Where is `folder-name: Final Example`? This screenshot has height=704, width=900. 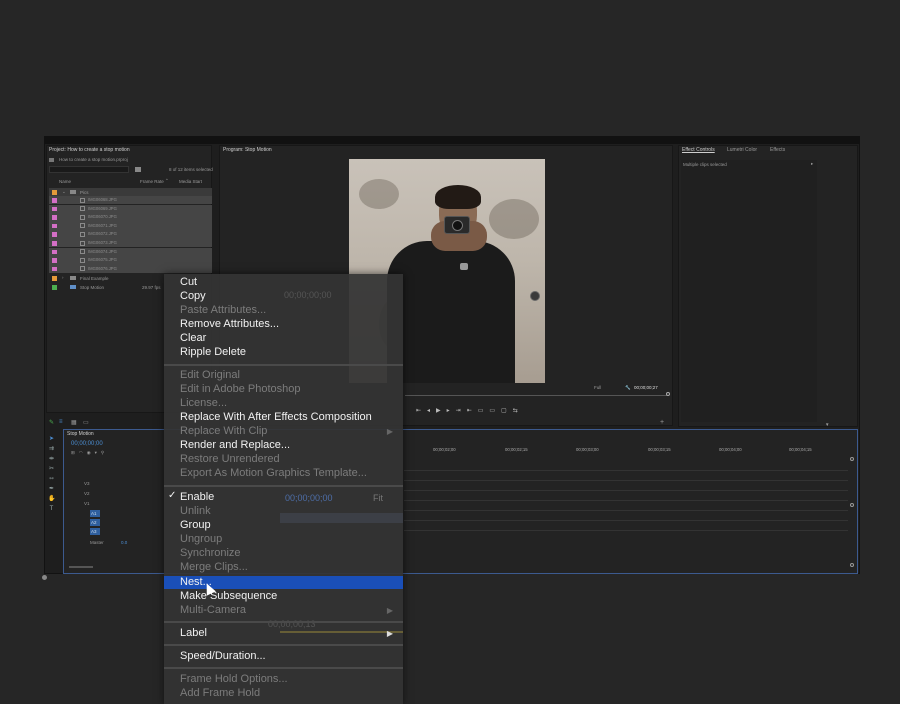
folder-name: Final Example is located at coordinates (94, 278).